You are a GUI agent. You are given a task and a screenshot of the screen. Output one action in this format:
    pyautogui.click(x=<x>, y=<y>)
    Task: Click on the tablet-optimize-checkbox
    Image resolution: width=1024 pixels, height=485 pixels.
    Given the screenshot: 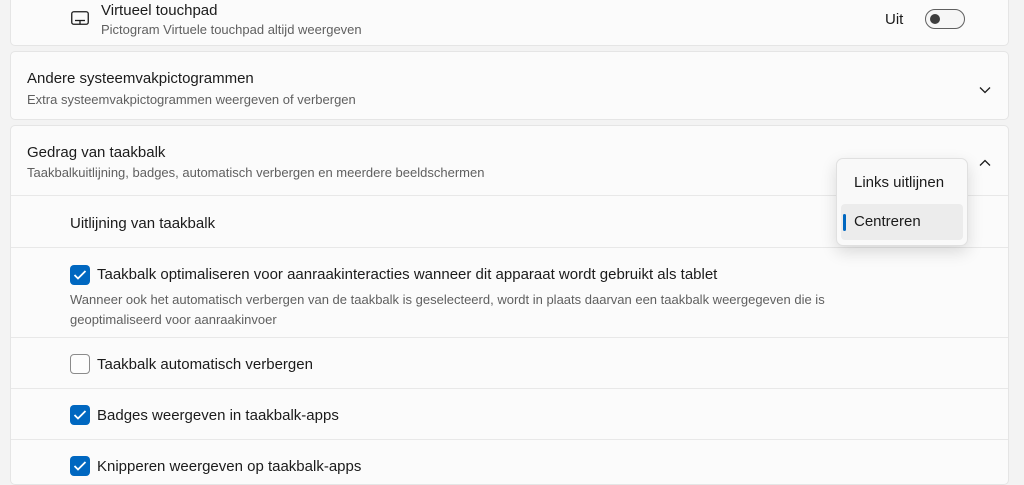 What is the action you would take?
    pyautogui.click(x=80, y=275)
    